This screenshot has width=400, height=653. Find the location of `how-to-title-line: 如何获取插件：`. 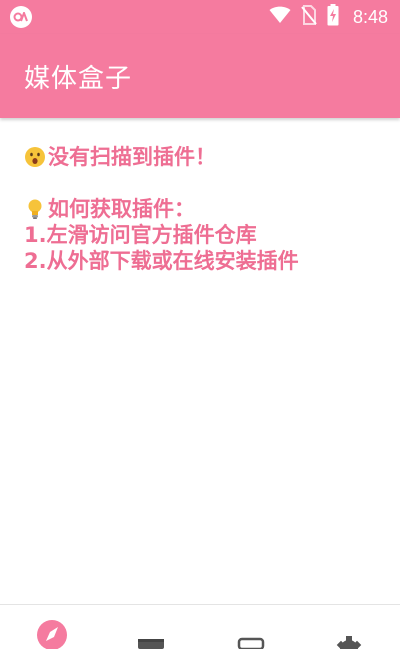

how-to-title-line: 如何获取插件： is located at coordinates (204, 209).